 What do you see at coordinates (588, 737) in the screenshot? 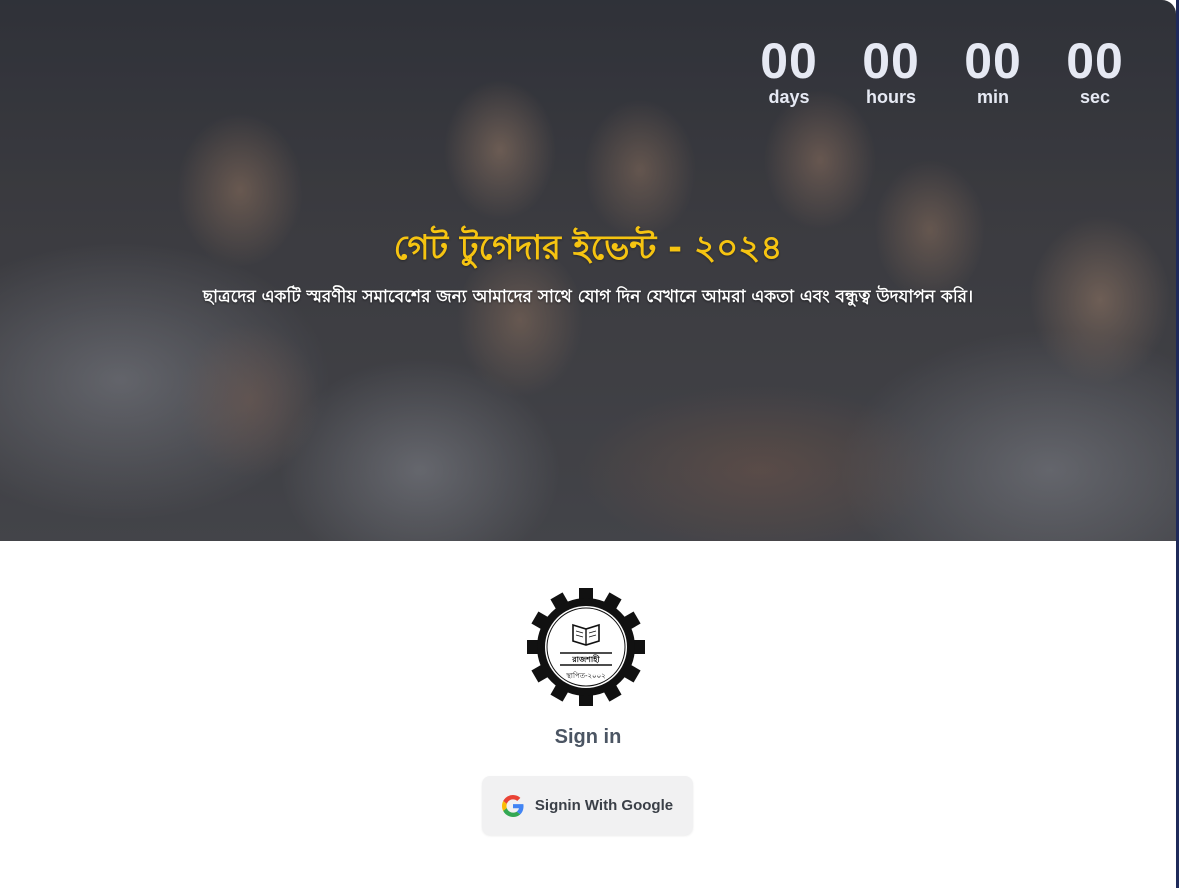
I see `sign-in-heading: Sign in` at bounding box center [588, 737].